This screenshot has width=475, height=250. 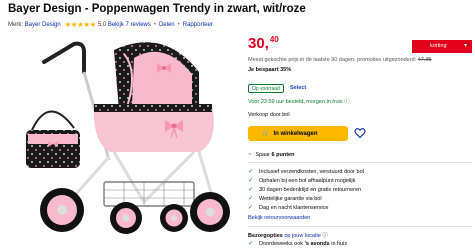 I want to click on weekday-bold: 's avonds, so click(x=317, y=243).